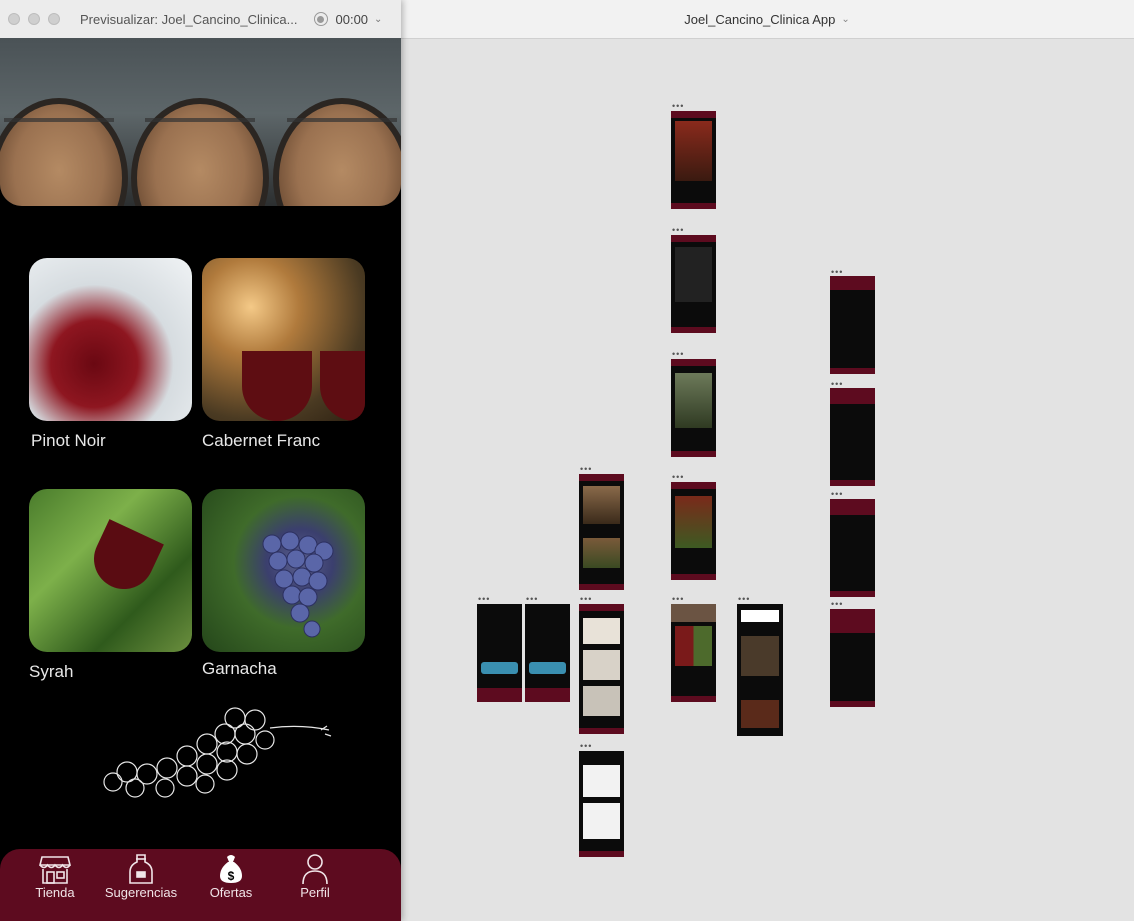  Describe the element at coordinates (141, 869) in the screenshot. I see `bottle-icon` at that location.